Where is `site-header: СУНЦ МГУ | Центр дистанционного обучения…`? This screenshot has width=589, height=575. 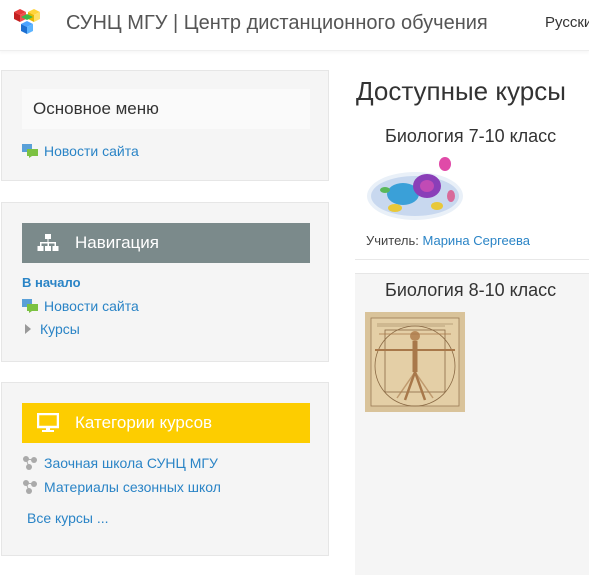 site-header: СУНЦ МГУ | Центр дистанционного обучения… is located at coordinates (294, 25).